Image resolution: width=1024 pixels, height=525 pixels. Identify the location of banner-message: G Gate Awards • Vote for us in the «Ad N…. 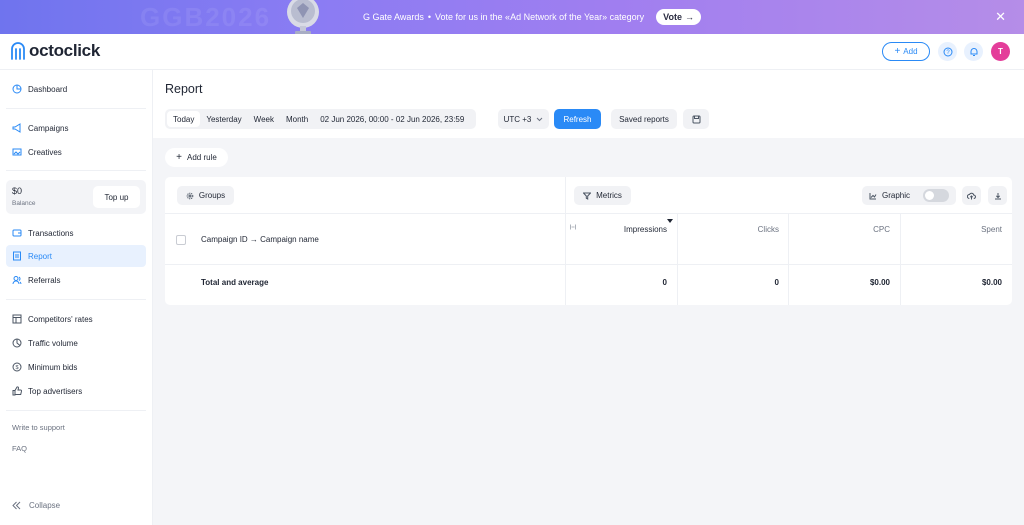
(532, 17).